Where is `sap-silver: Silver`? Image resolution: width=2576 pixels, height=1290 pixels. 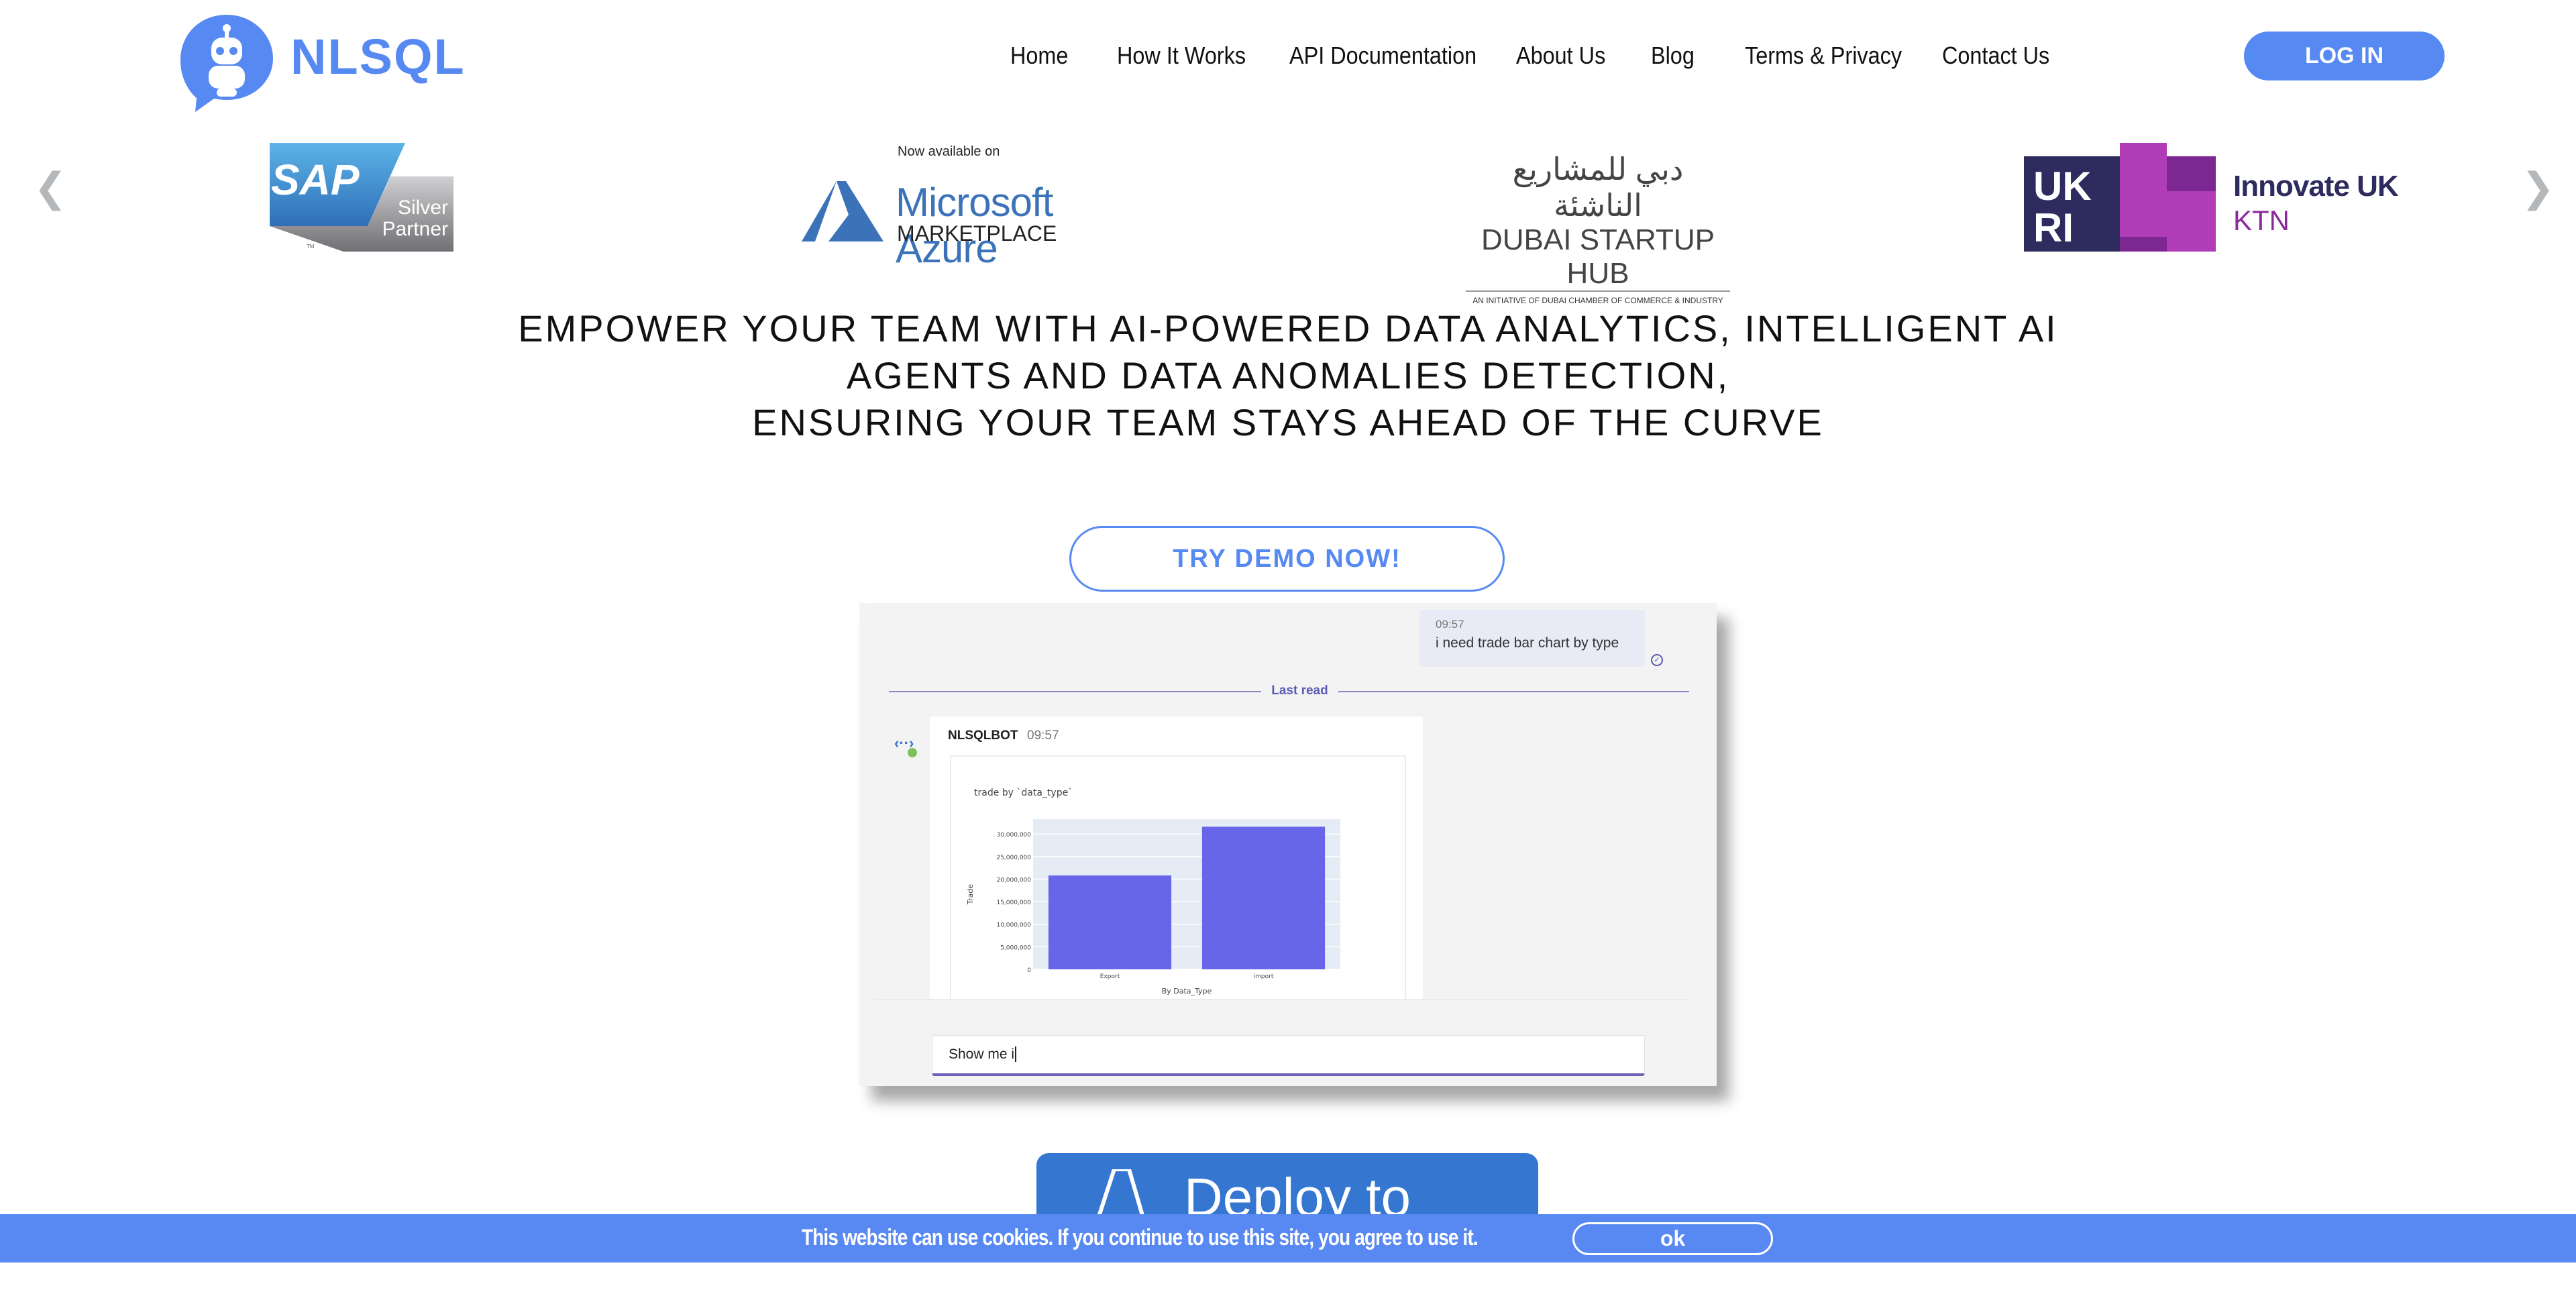 sap-silver: Silver is located at coordinates (422, 208).